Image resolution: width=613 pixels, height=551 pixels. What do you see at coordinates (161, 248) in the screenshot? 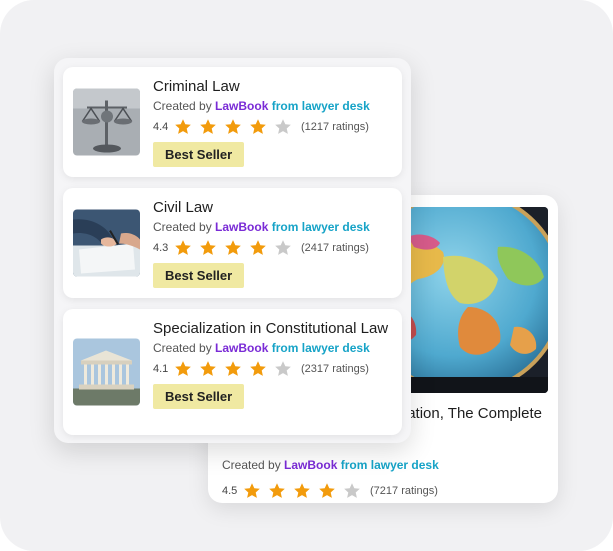
I see `rating-value: 4.3` at bounding box center [161, 248].